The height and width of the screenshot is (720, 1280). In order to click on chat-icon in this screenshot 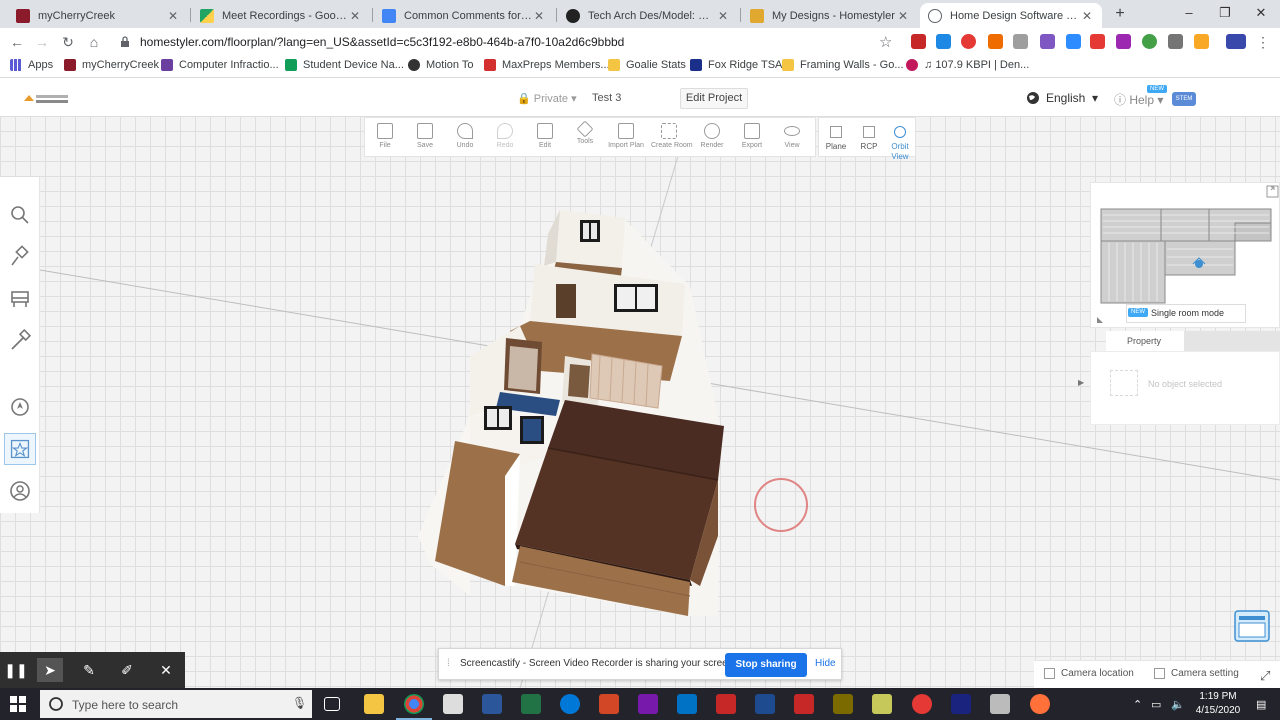, I will do `click(1252, 627)`.